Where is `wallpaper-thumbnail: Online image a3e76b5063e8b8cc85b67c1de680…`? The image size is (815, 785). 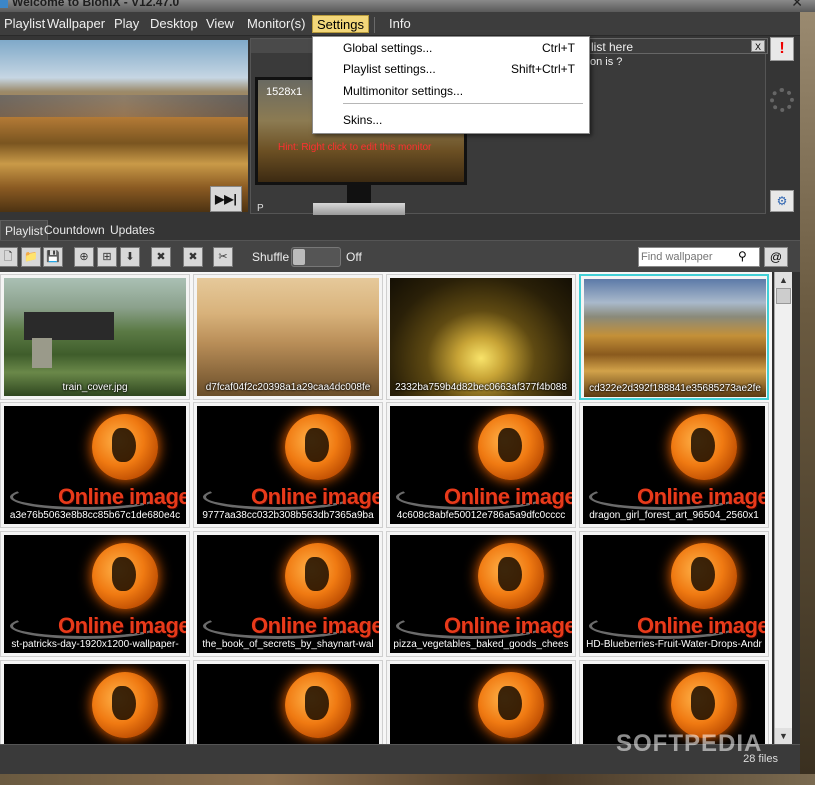
wallpaper-thumbnail: Online image a3e76b5063e8b8cc85b67c1de680… is located at coordinates (95, 465).